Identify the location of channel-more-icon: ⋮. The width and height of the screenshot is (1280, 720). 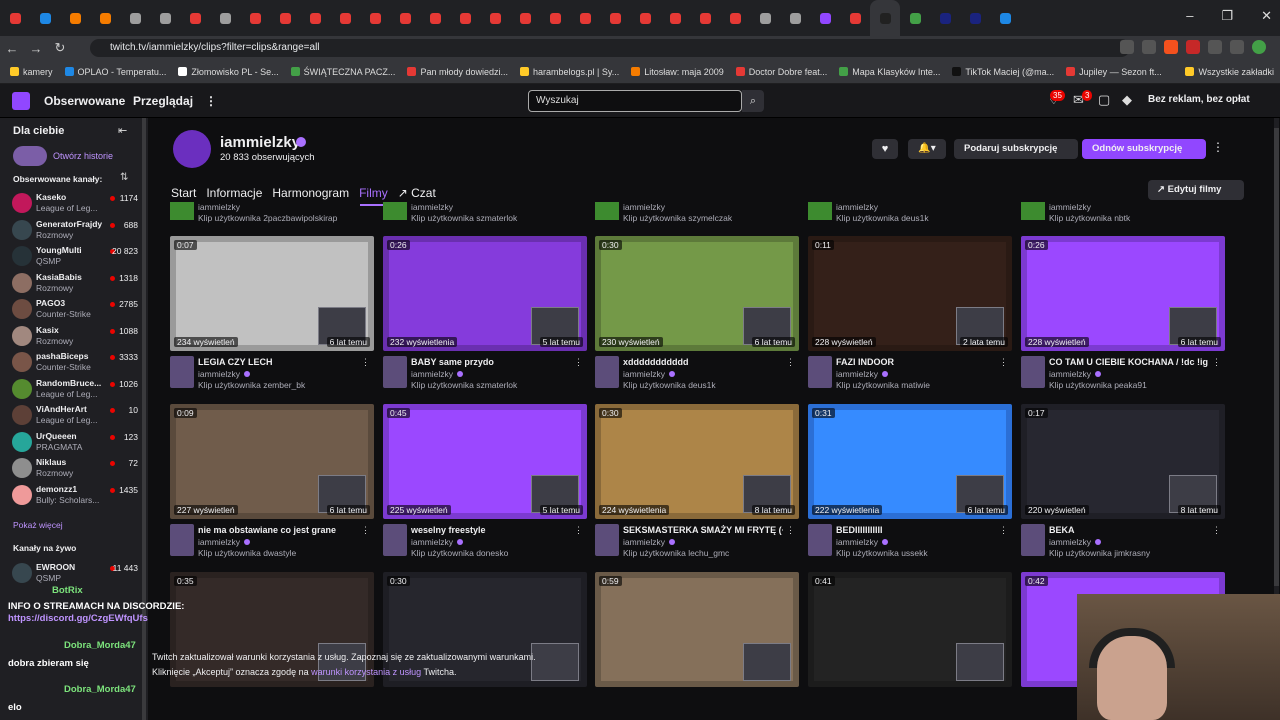
(1218, 147).